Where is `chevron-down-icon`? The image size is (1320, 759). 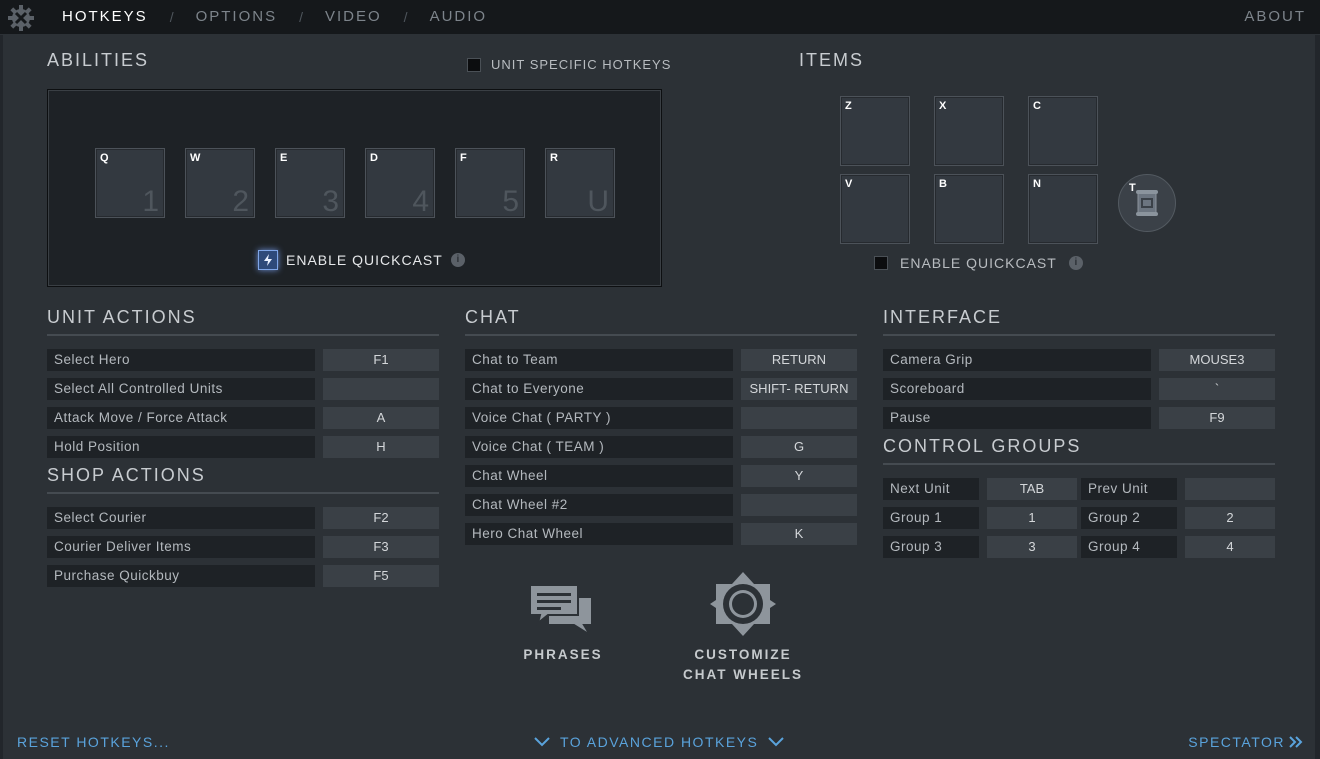 chevron-down-icon is located at coordinates (776, 742).